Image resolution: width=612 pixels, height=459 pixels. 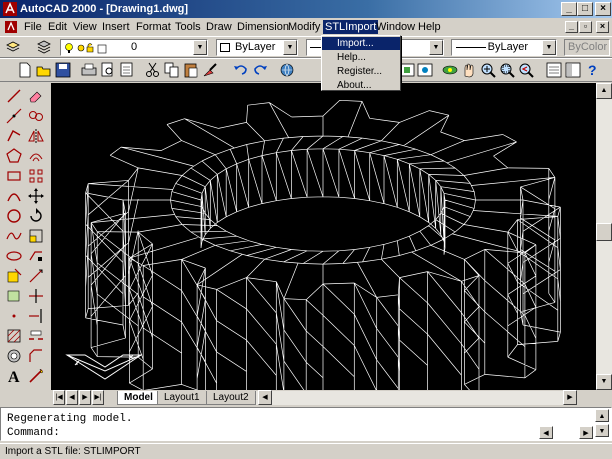 I want to click on multiline-text-icon: A, so click(x=14, y=376).